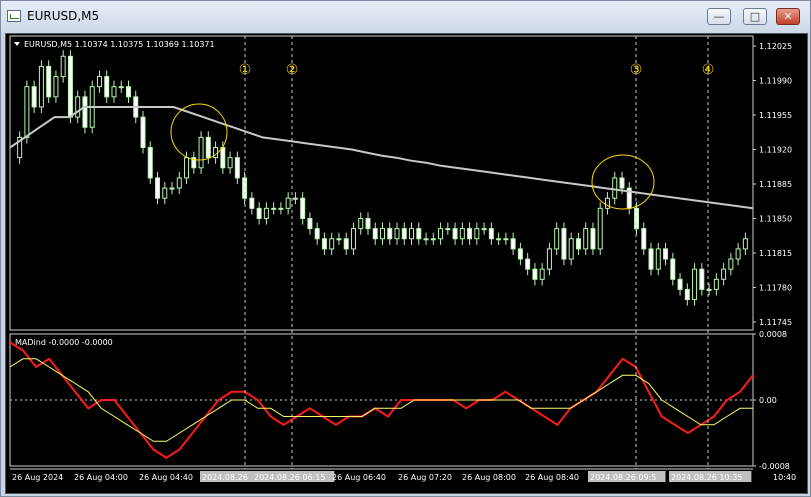 Image resolution: width=811 pixels, height=497 pixels. What do you see at coordinates (623, 477) in the screenshot?
I see `time-tick-label: 2024.08.26 09:5` at bounding box center [623, 477].